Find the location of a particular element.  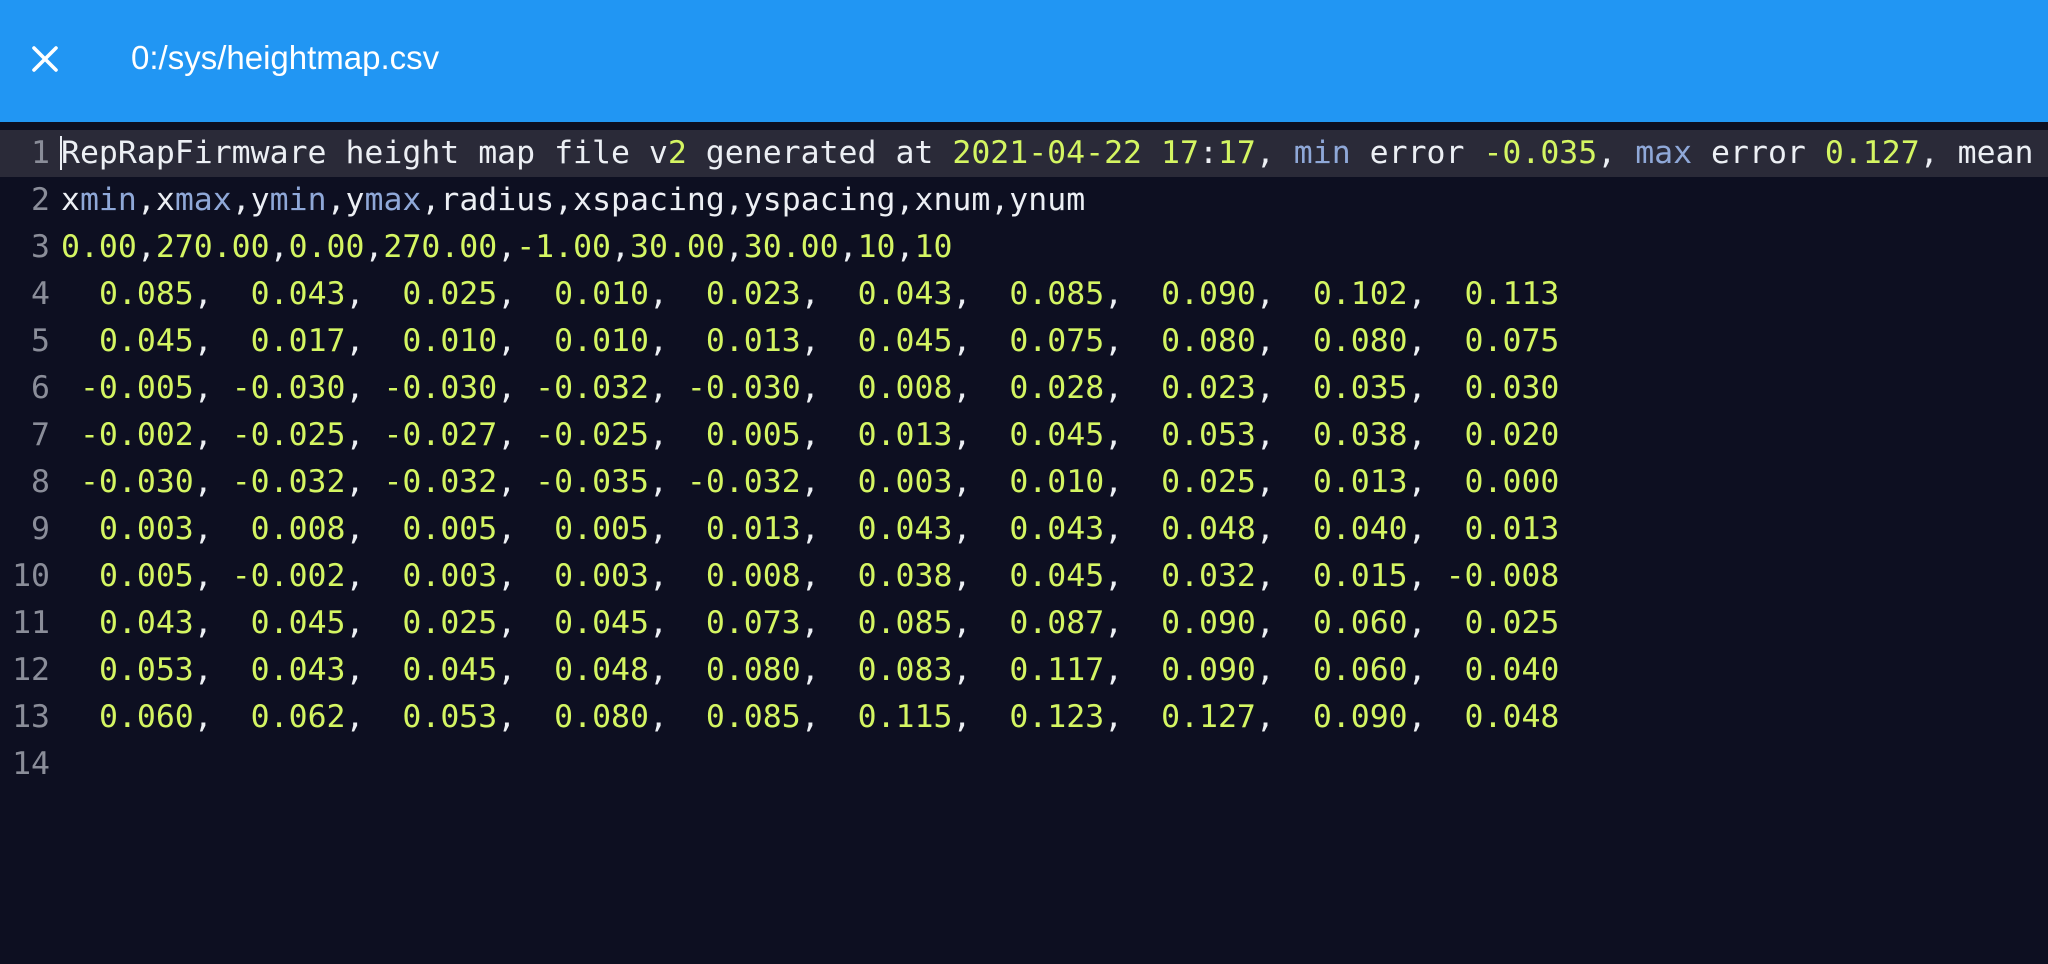

line-number: 14 is located at coordinates (31, 764).